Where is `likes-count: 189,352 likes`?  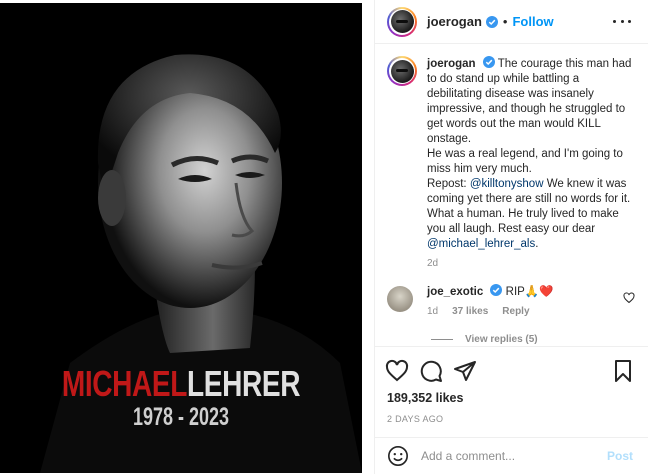
likes-count: 189,352 likes is located at coordinates (425, 398).